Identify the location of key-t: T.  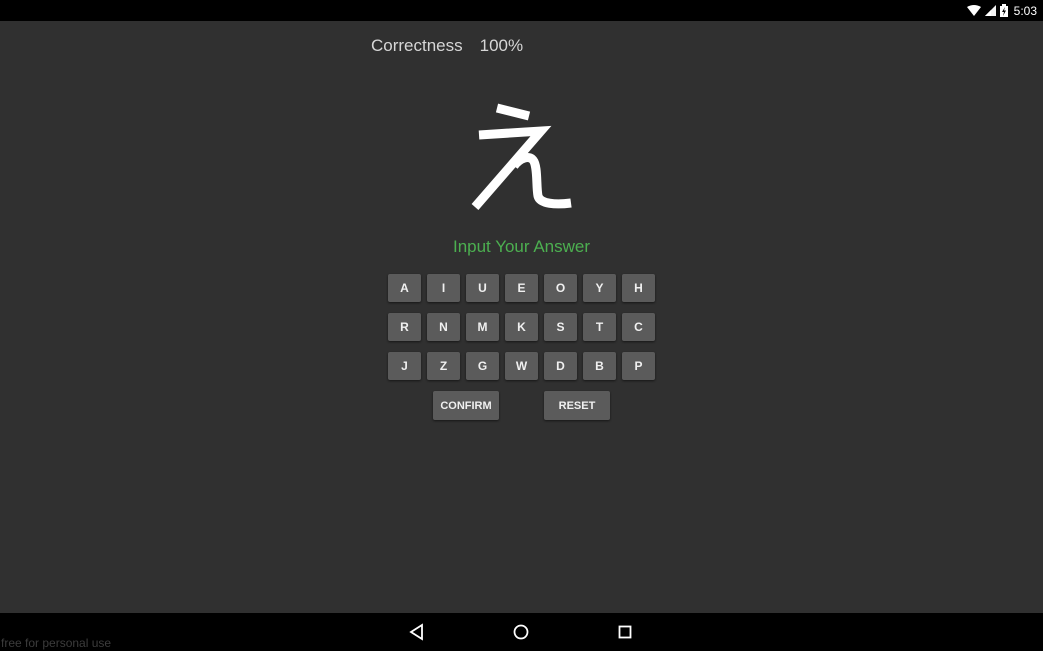
(599, 327).